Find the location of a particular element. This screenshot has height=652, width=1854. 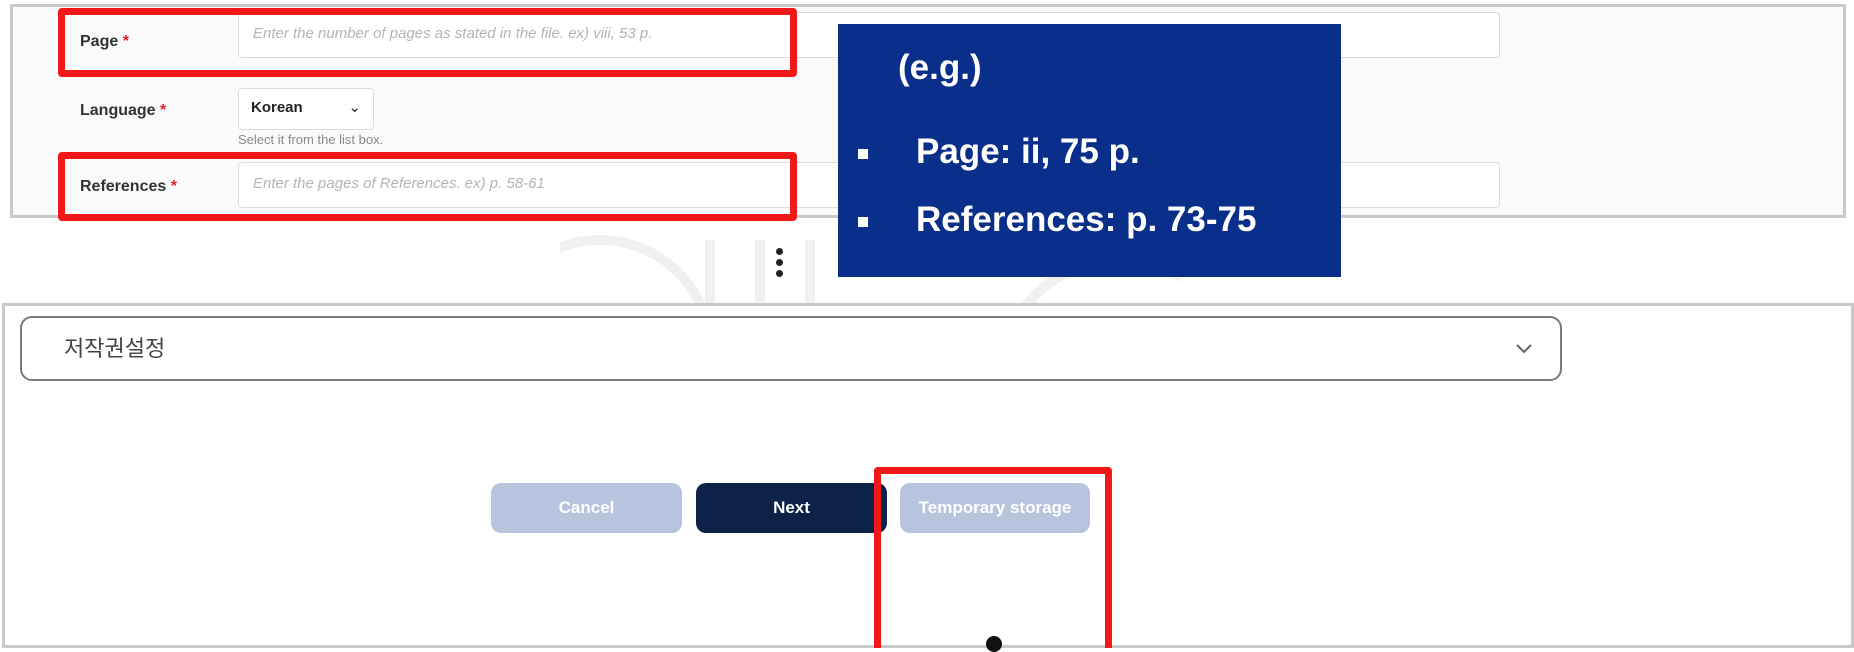

language-help-text: Select it from the list box. is located at coordinates (311, 139).